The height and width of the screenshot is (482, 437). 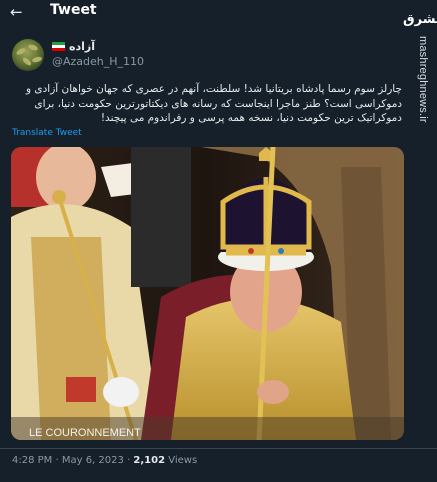 What do you see at coordinates (28, 55) in the screenshot?
I see `avatar` at bounding box center [28, 55].